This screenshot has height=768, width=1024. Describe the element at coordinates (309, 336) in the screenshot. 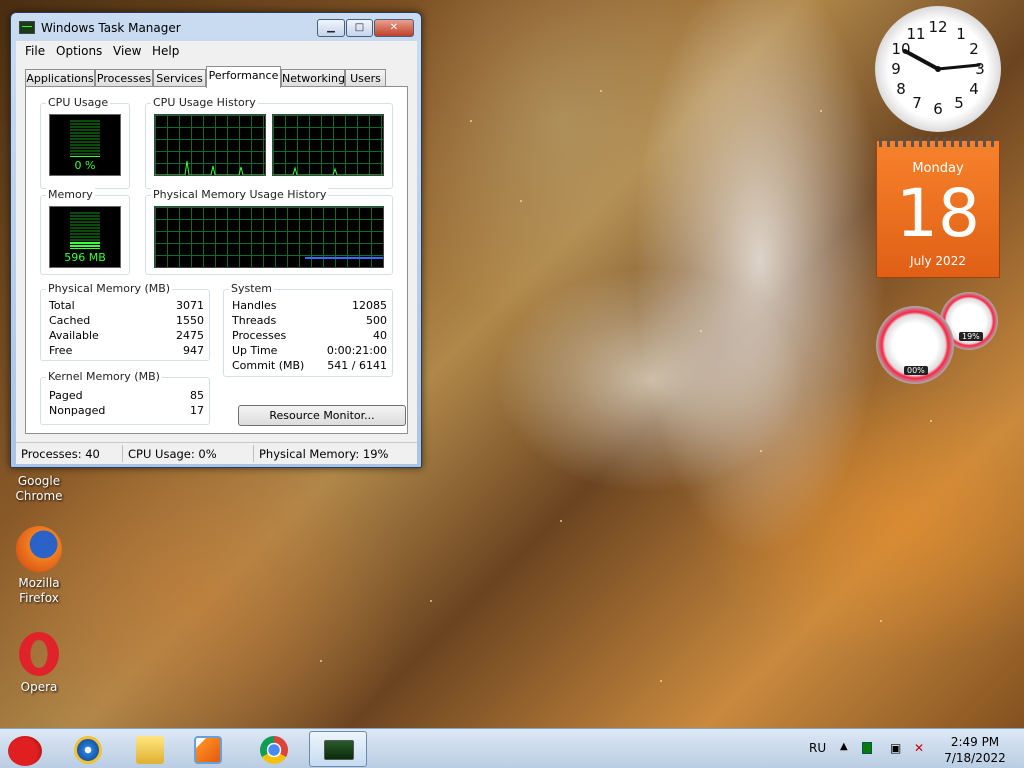

I see `stat-row-processes: Processes 40` at that location.